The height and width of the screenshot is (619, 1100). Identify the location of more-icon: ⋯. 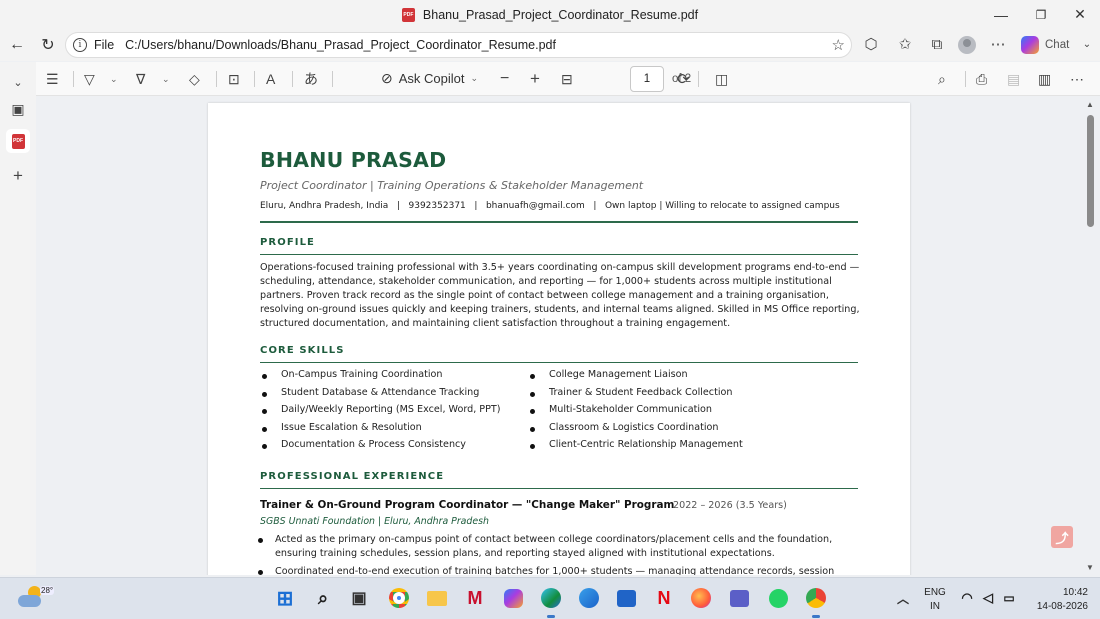
(998, 44).